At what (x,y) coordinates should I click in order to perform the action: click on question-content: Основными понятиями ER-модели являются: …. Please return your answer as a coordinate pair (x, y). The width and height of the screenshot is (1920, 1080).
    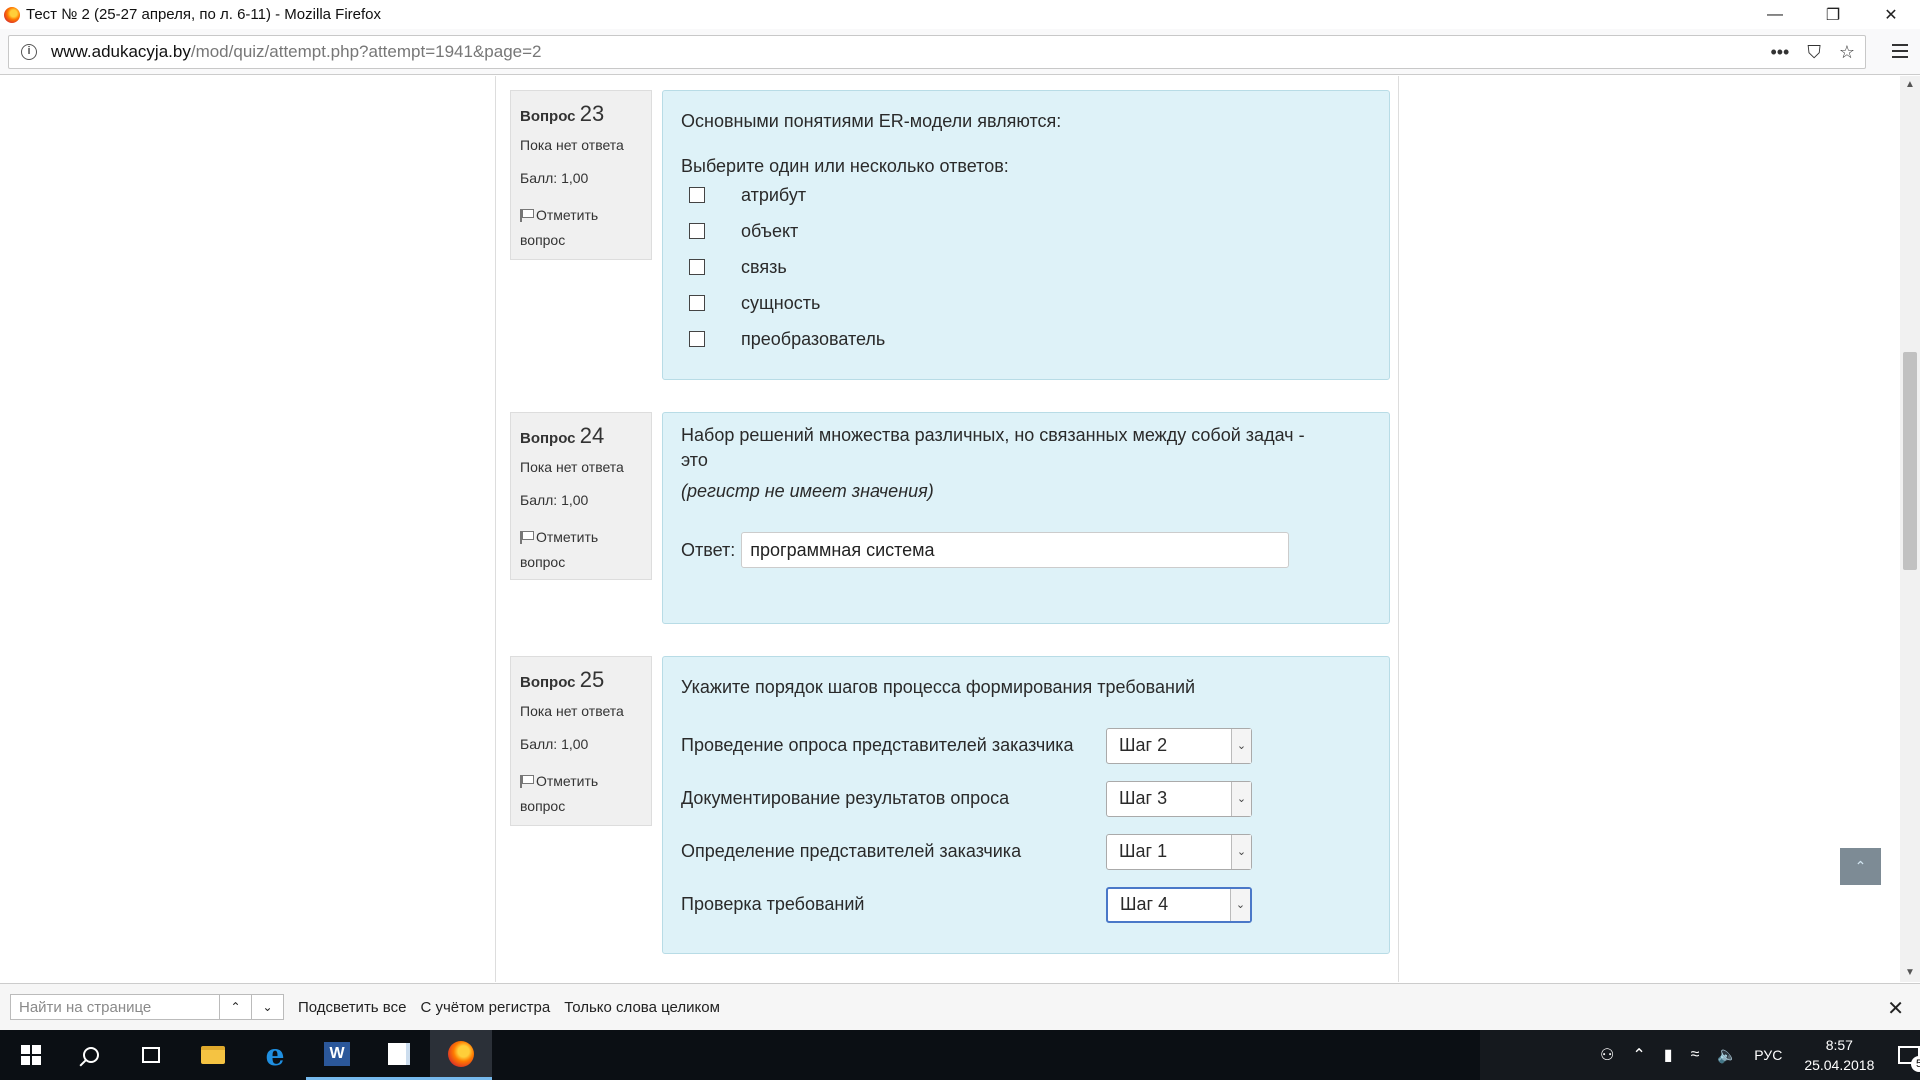
    Looking at the image, I should click on (1026, 235).